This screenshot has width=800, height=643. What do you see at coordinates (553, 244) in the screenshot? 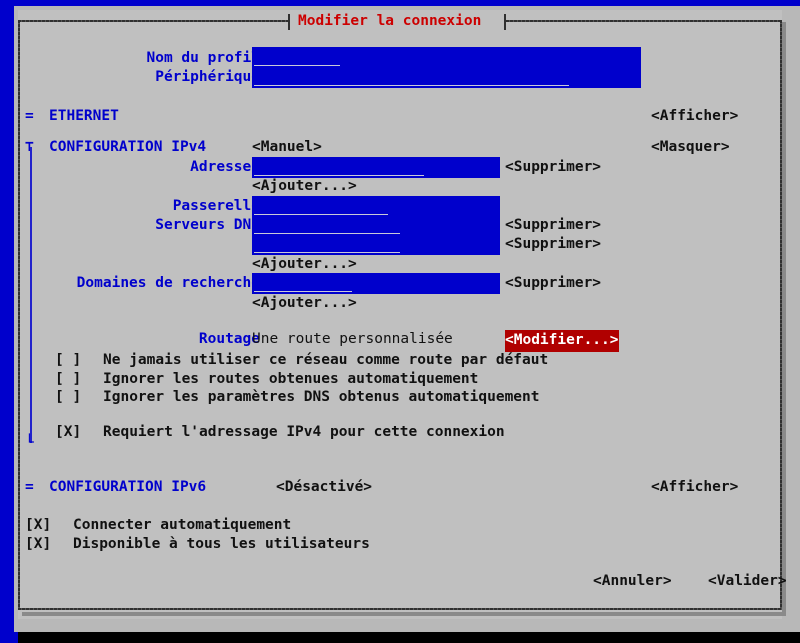
I see `ipv4-dns-remove-1: <Supprimer>` at bounding box center [553, 244].